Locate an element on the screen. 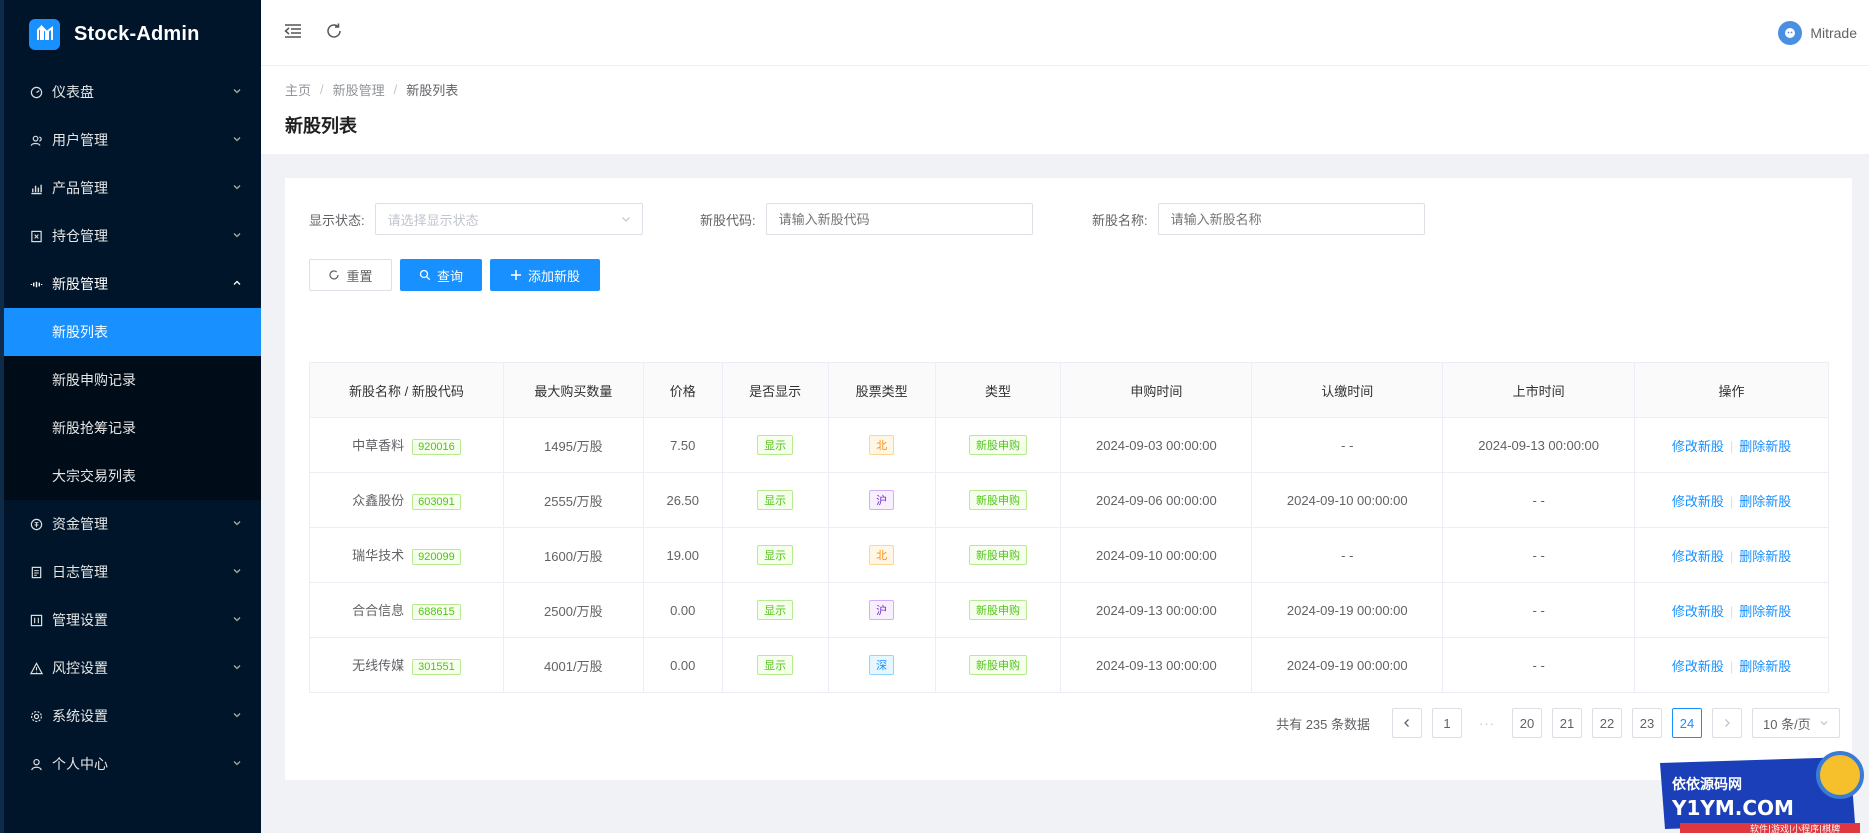 The image size is (1869, 833). sidebar-item-label: 仪表盘 is located at coordinates (73, 92).